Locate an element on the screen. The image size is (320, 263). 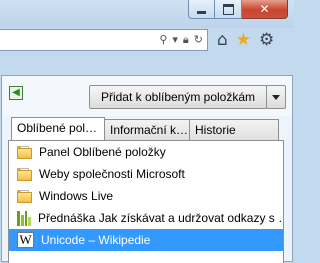
item-label: Windows Live is located at coordinates (76, 196).